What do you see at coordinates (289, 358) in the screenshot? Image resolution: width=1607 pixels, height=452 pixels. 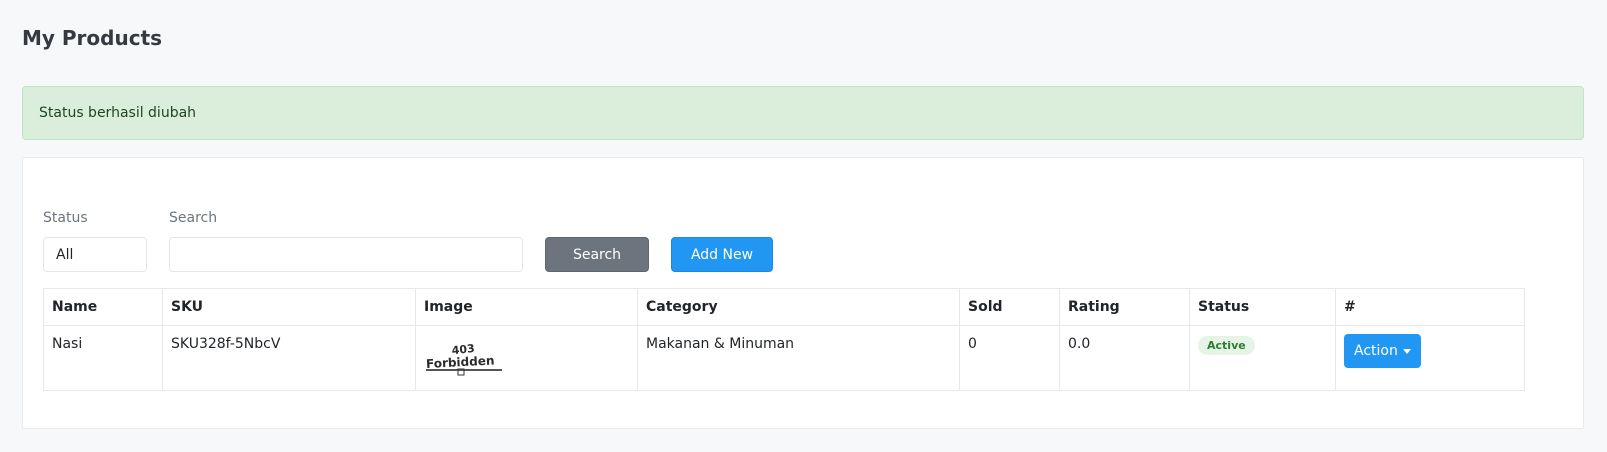 I see `cell-sku: SKU328f-5NbcV` at bounding box center [289, 358].